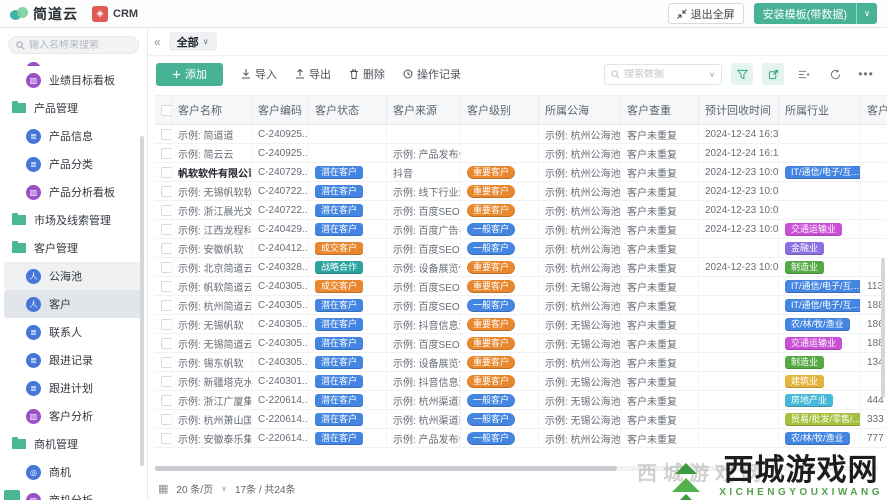 This screenshot has width=887, height=500. I want to click on column-header: 客户名称, so click(212, 110).